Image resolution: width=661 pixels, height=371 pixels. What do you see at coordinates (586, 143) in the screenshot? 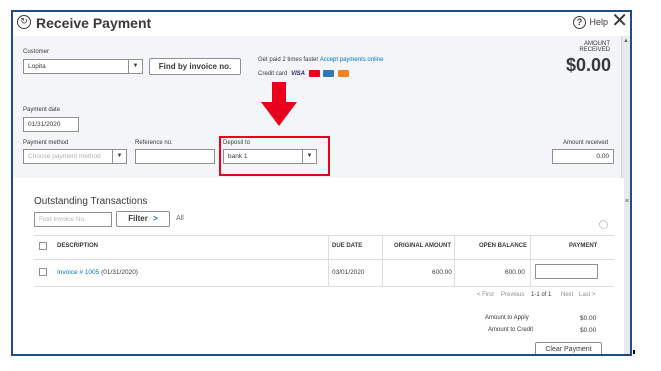
I see `amount-received-label: Amount received` at bounding box center [586, 143].